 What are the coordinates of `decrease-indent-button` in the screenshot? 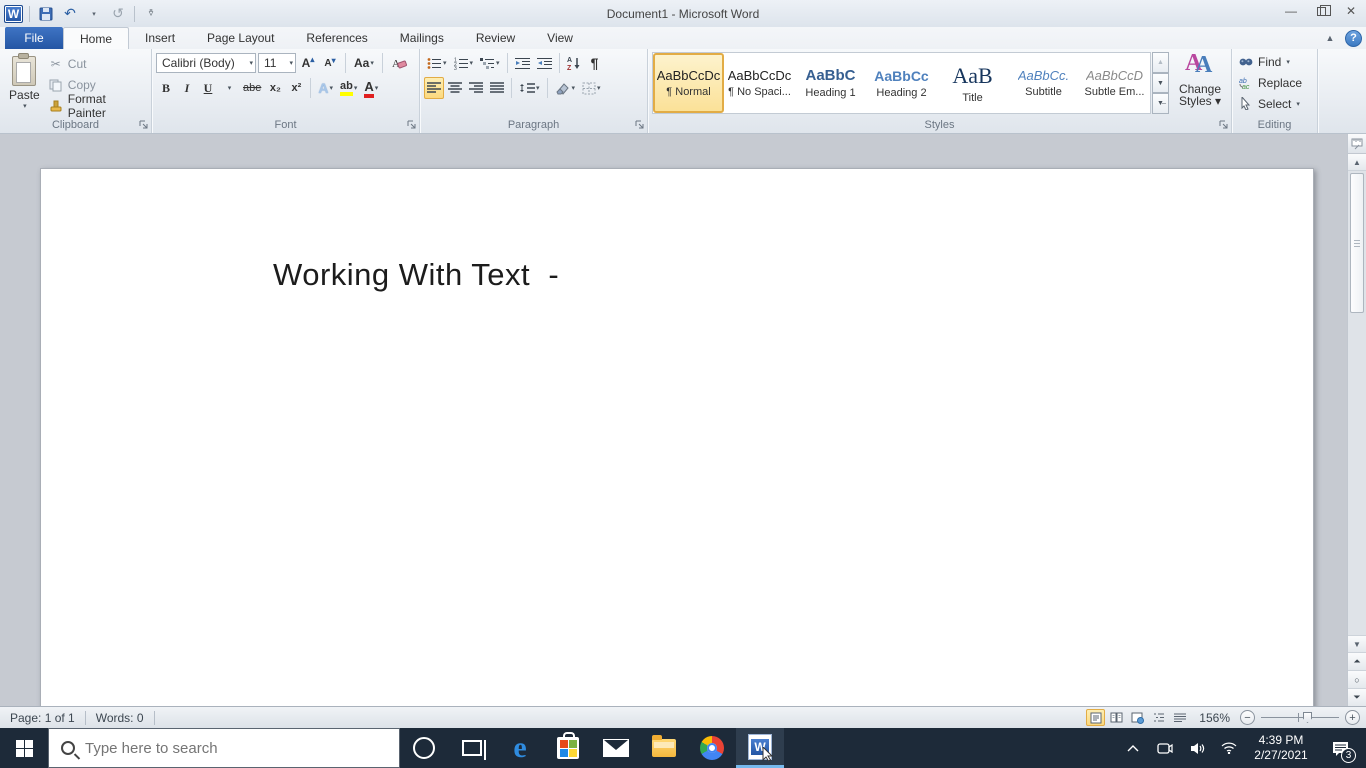 It's located at (522, 63).